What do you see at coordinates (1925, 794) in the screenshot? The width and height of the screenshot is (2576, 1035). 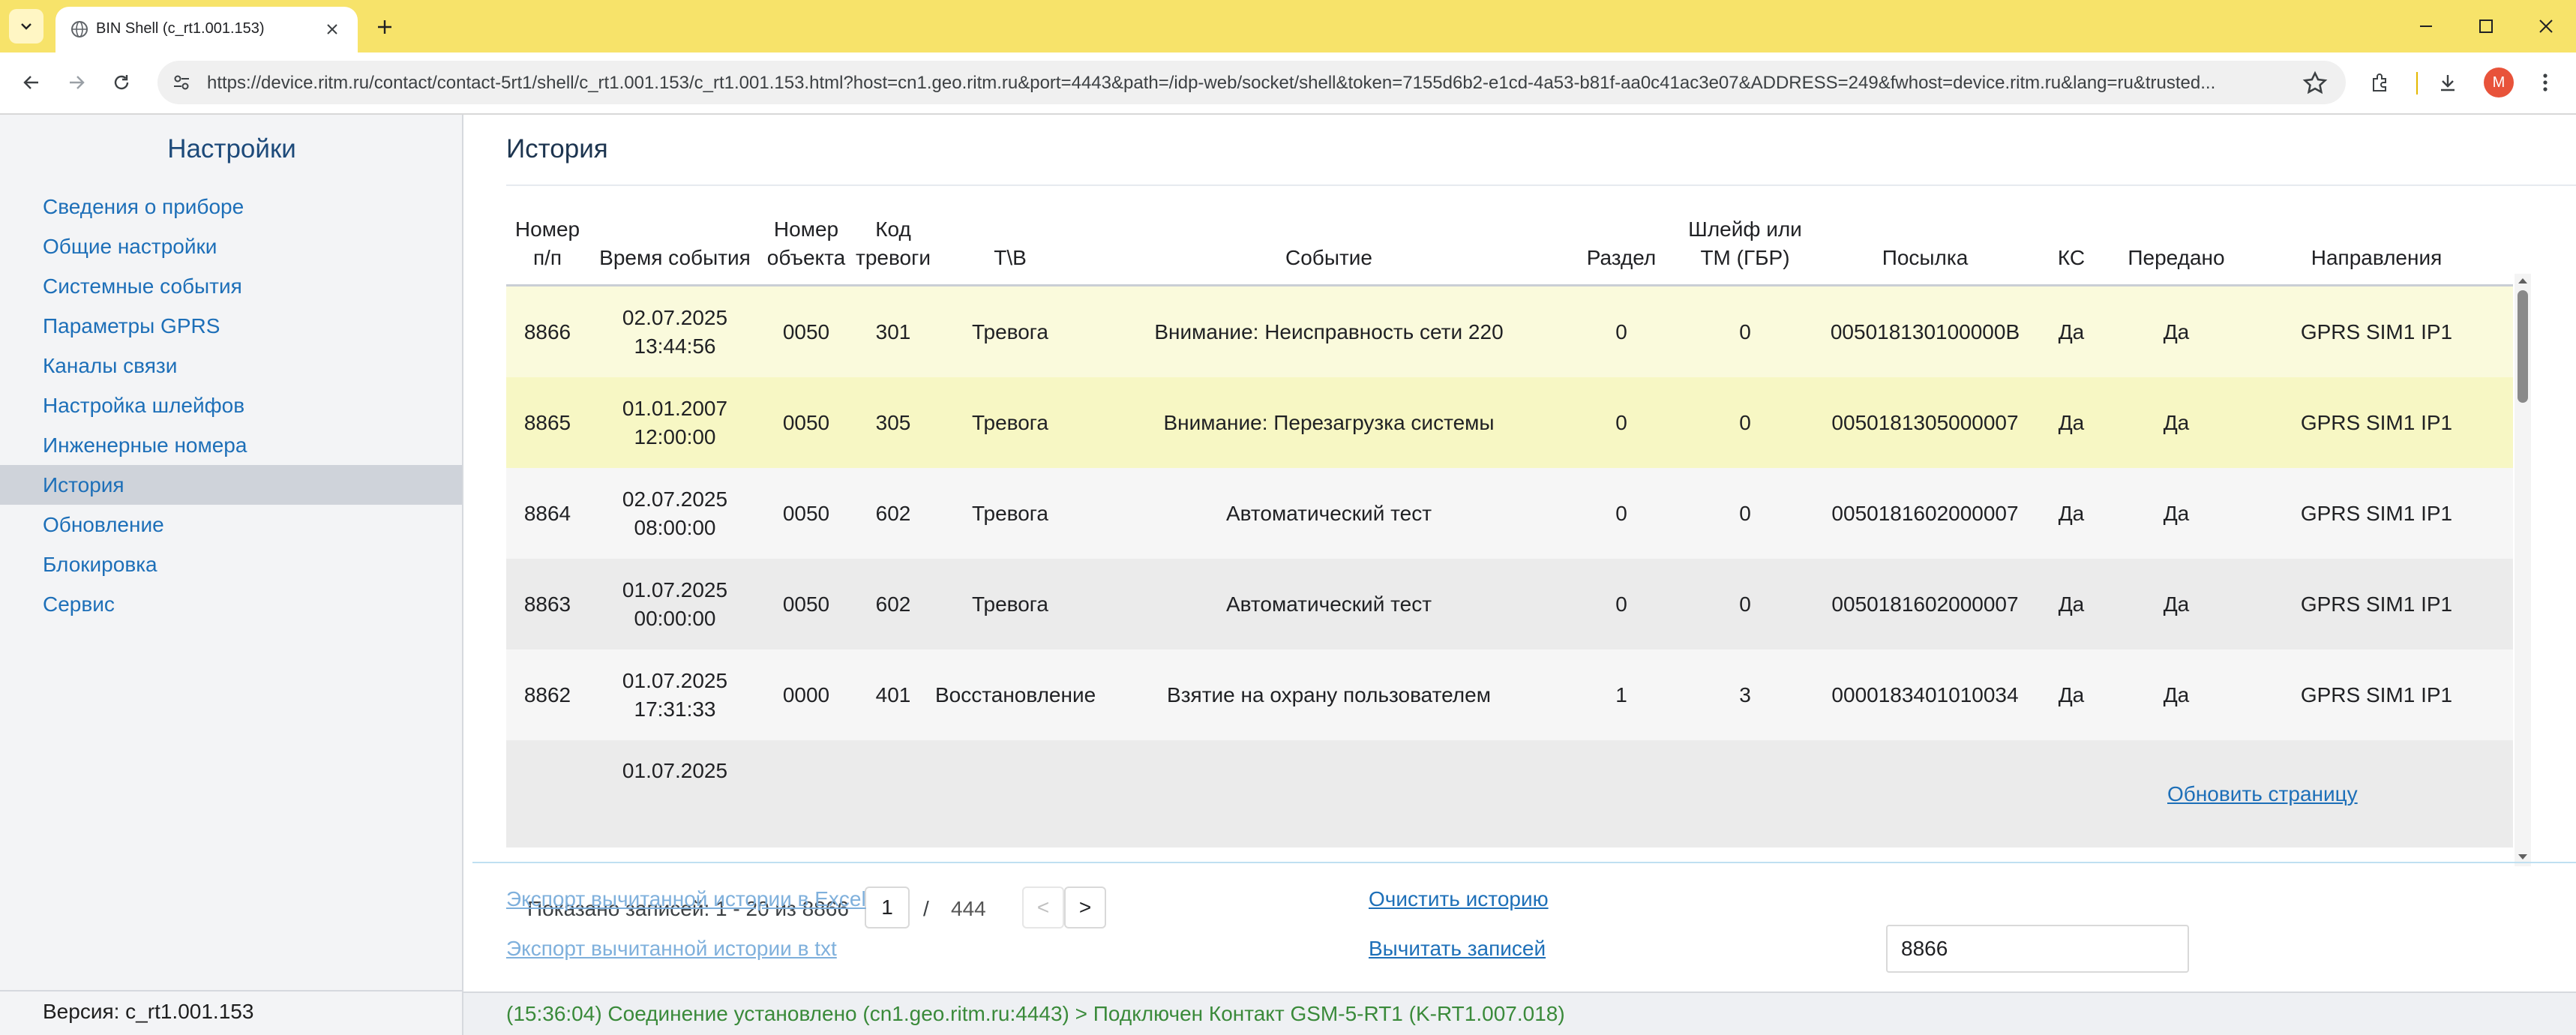 I see `cell-message` at bounding box center [1925, 794].